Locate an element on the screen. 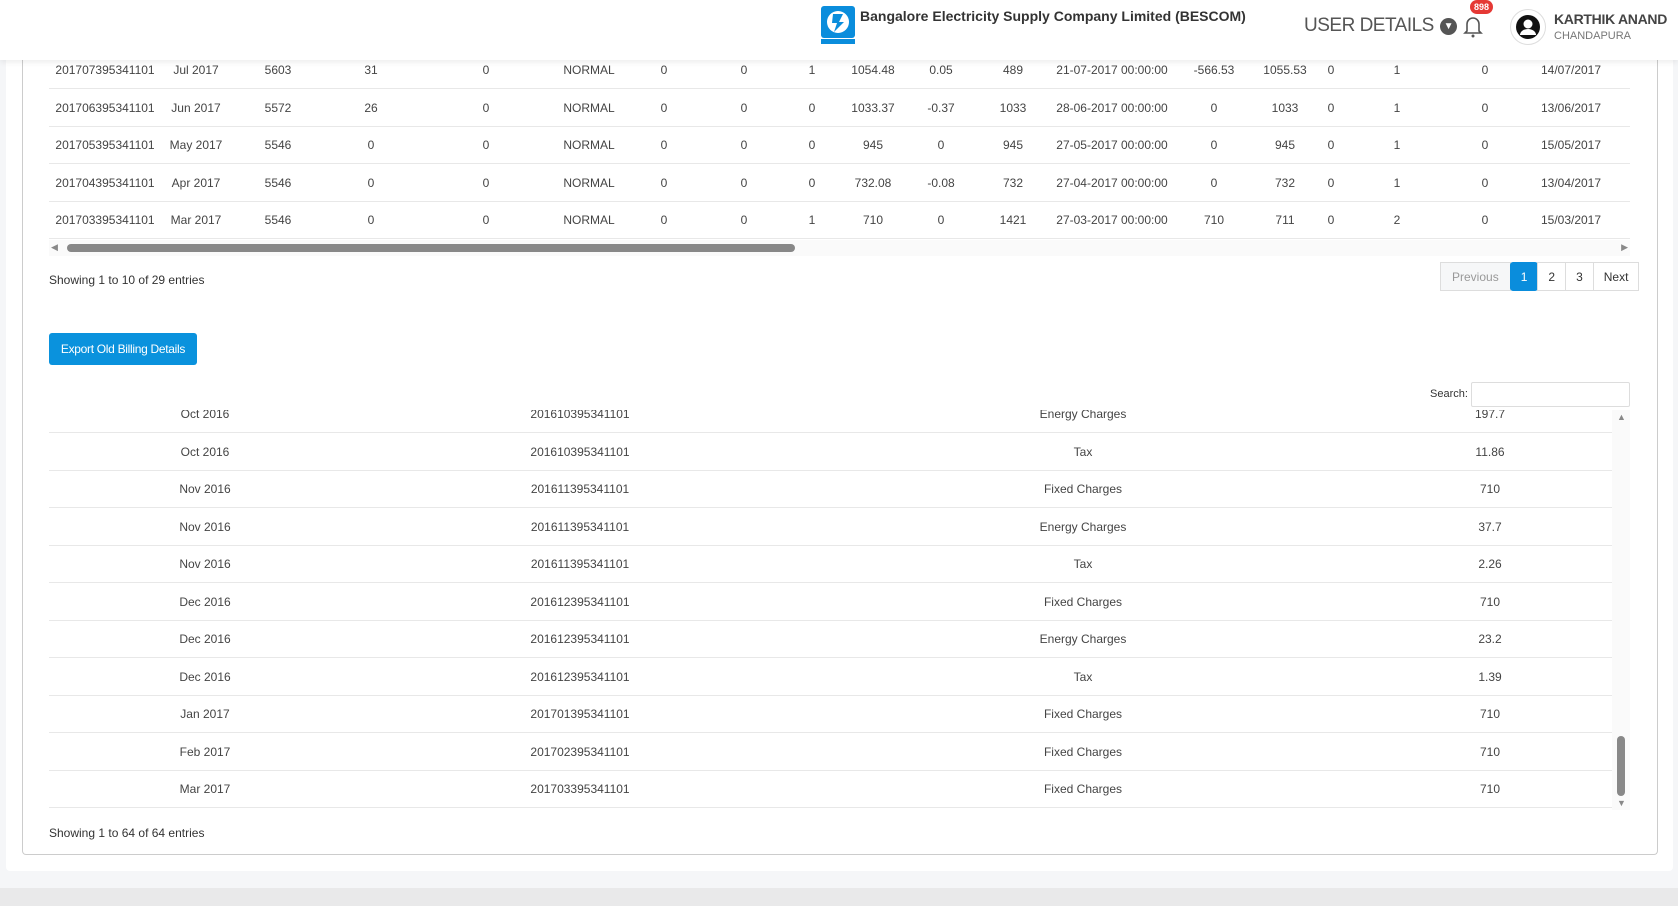 This screenshot has height=906, width=1678. table-cell: 27-03-2017 00:00:00 is located at coordinates (1112, 220).